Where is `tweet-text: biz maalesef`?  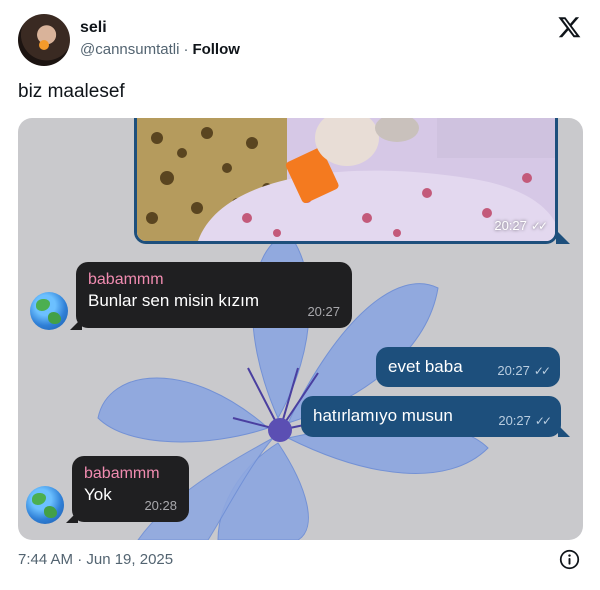
tweet-text: biz maalesef is located at coordinates (71, 91).